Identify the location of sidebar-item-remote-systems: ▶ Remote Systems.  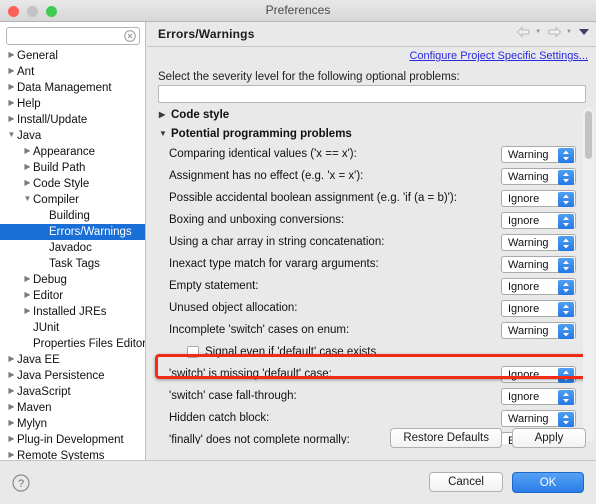
(72, 453).